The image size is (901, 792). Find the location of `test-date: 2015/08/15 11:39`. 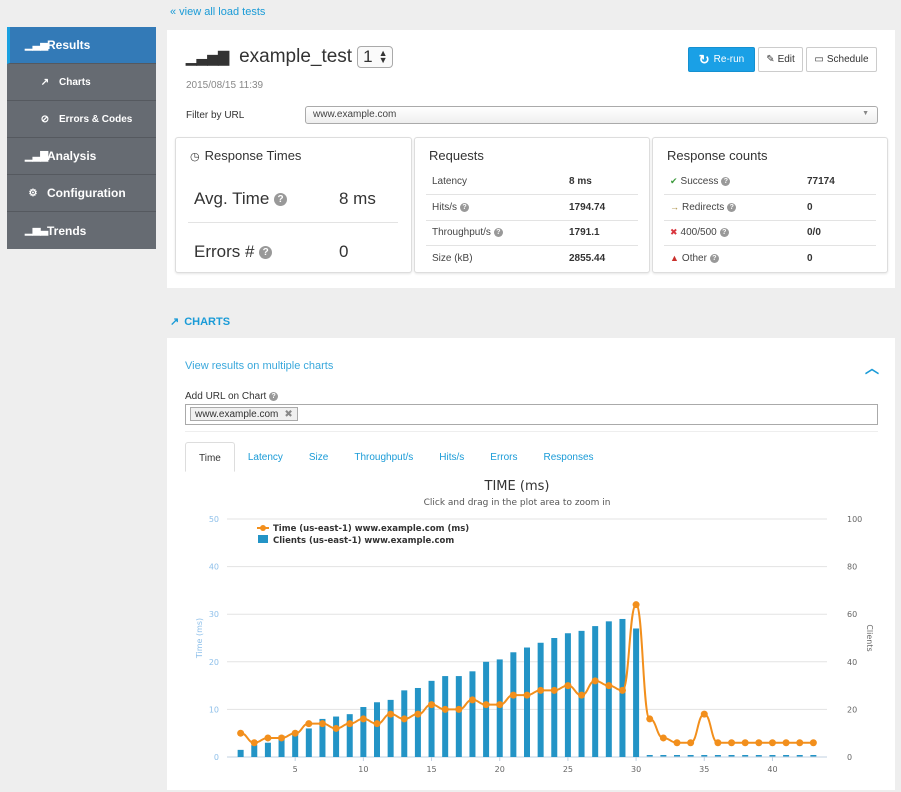

test-date: 2015/08/15 11:39 is located at coordinates (225, 85).